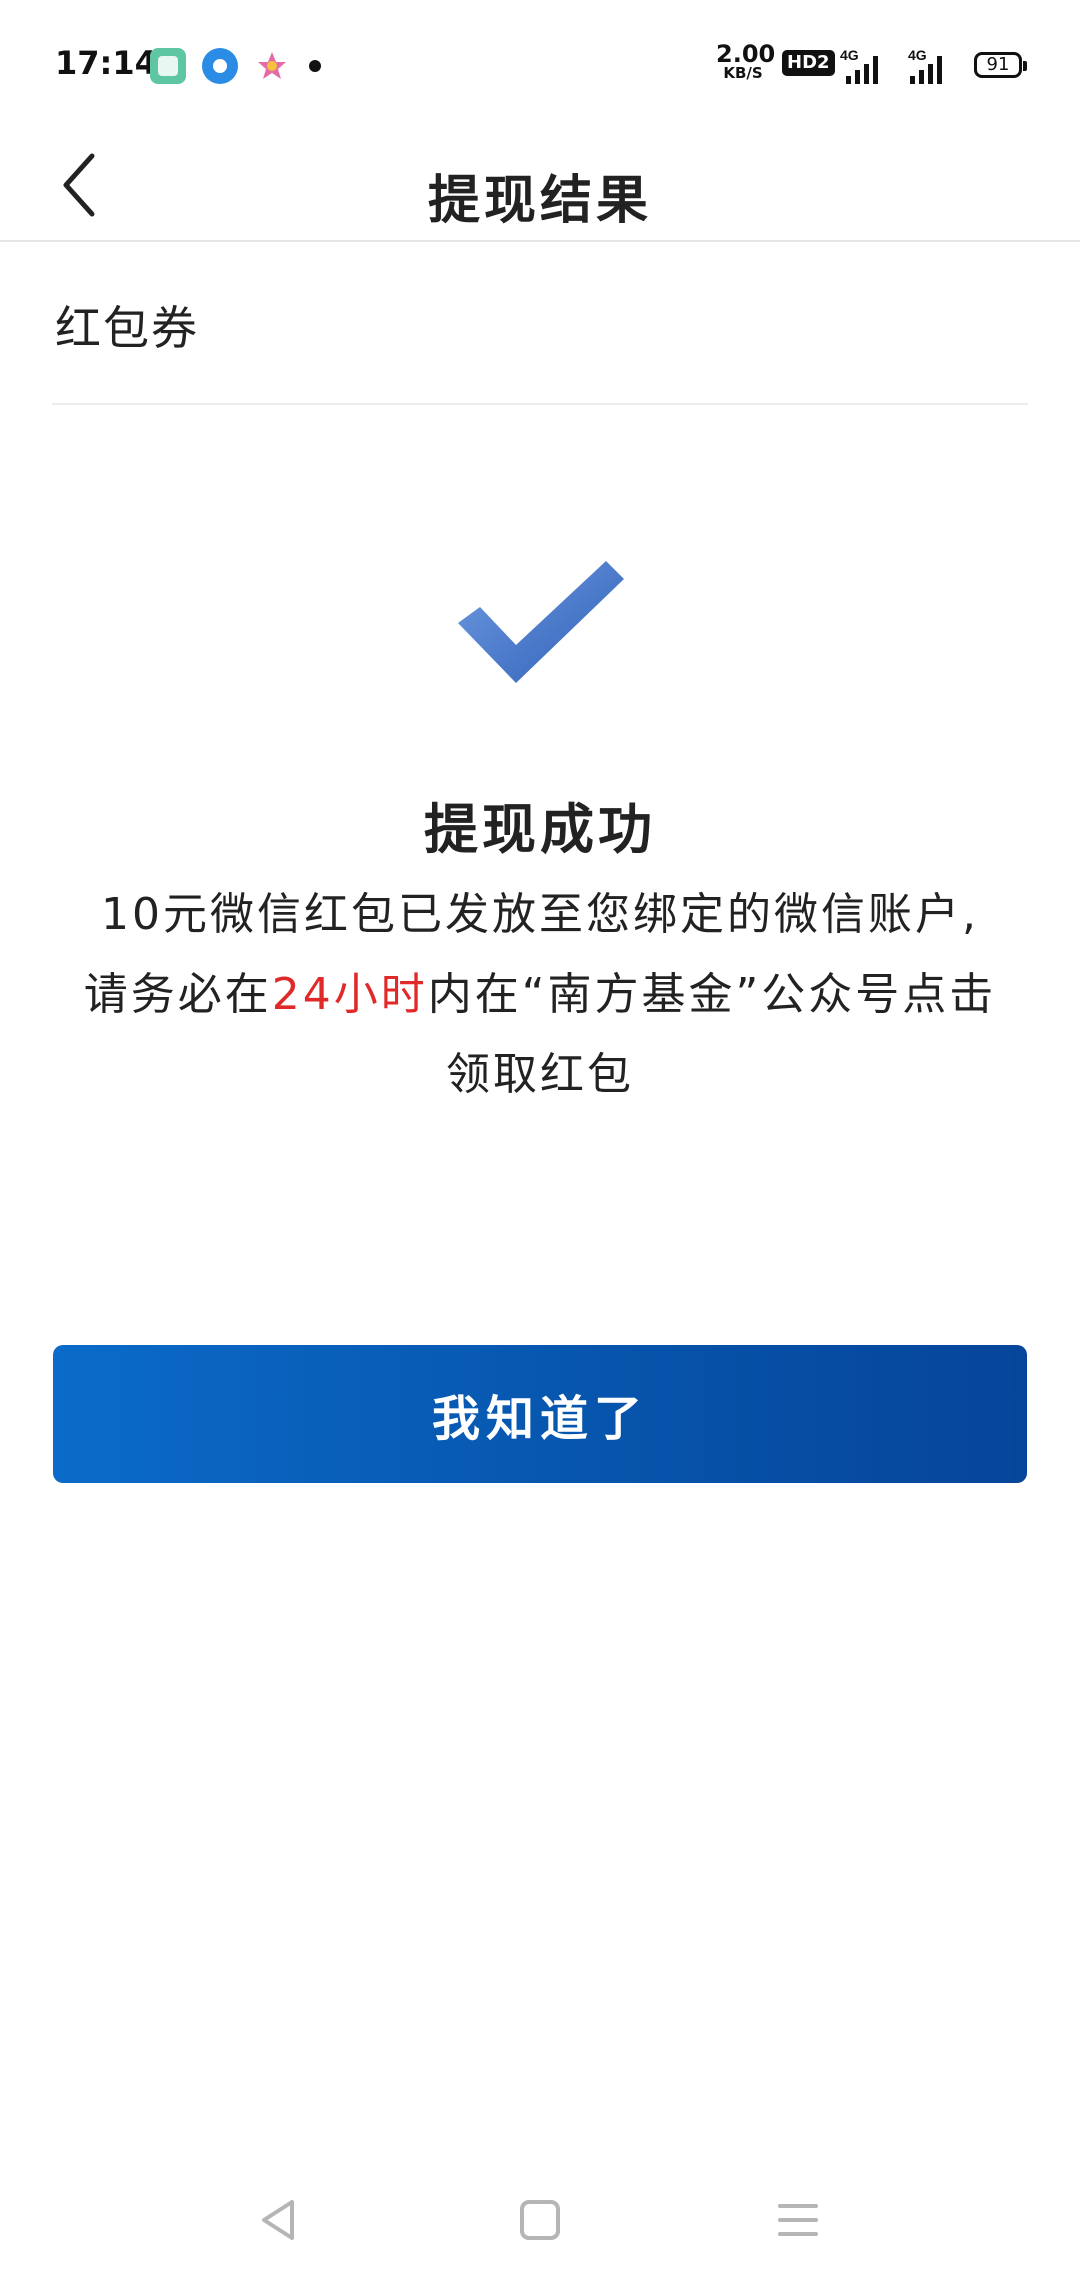  I want to click on message-highlight: 24小时, so click(349, 994).